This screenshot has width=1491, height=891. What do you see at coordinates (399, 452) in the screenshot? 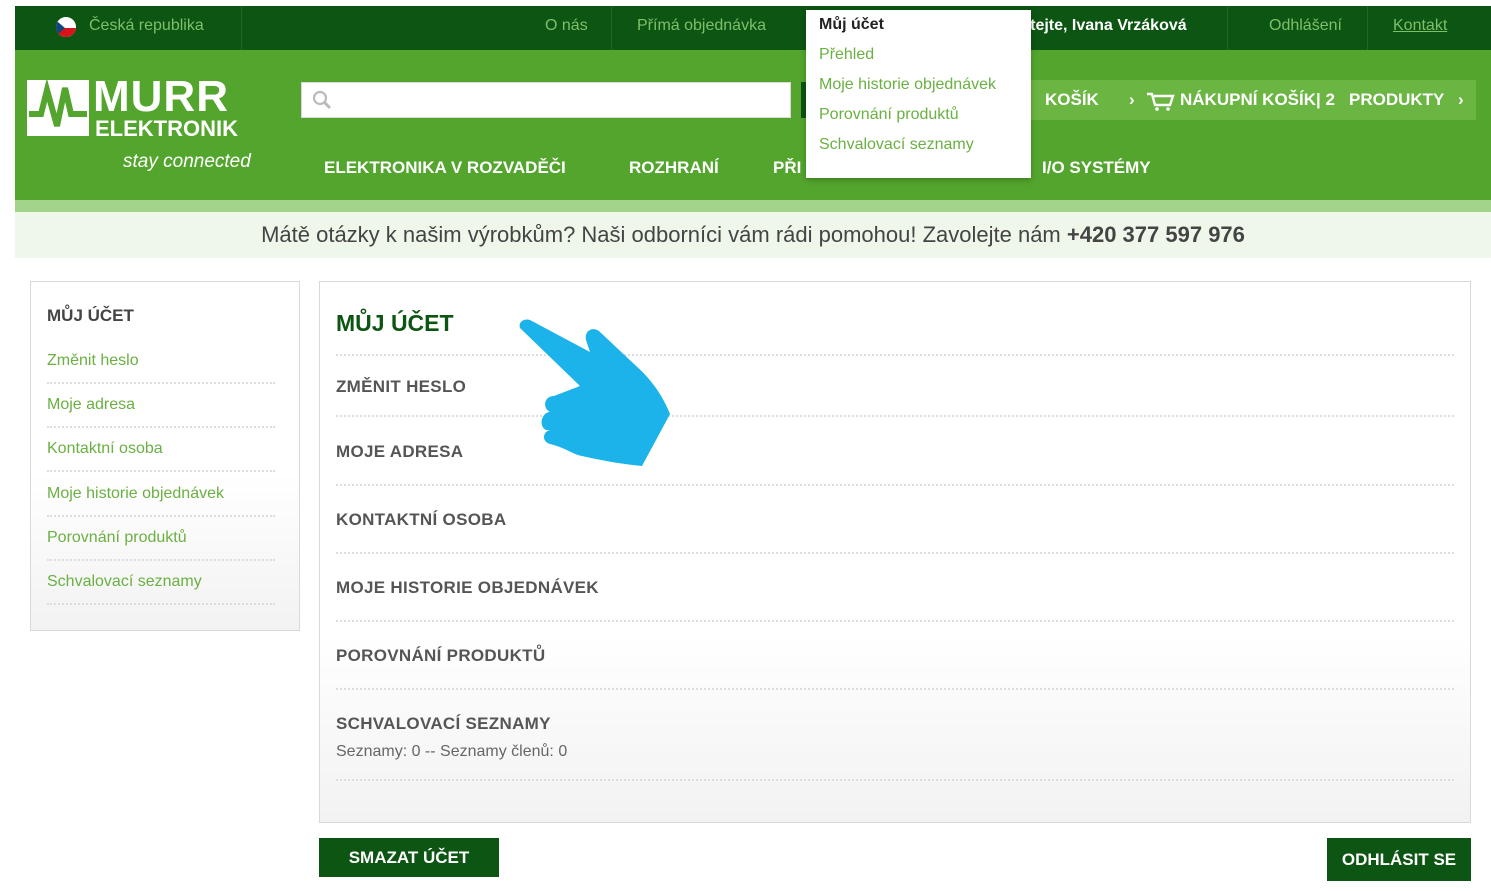
I see `account-link-my-address: MOJE ADRESA` at bounding box center [399, 452].